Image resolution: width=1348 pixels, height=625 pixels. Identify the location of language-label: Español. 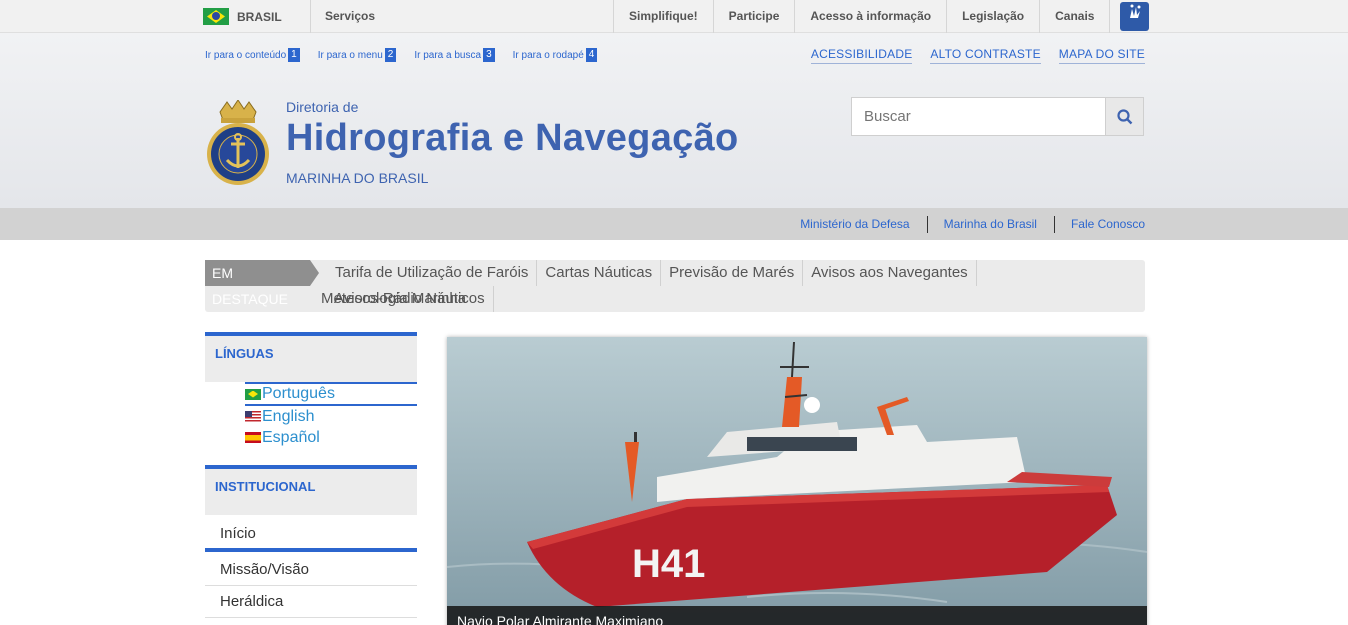
(291, 437).